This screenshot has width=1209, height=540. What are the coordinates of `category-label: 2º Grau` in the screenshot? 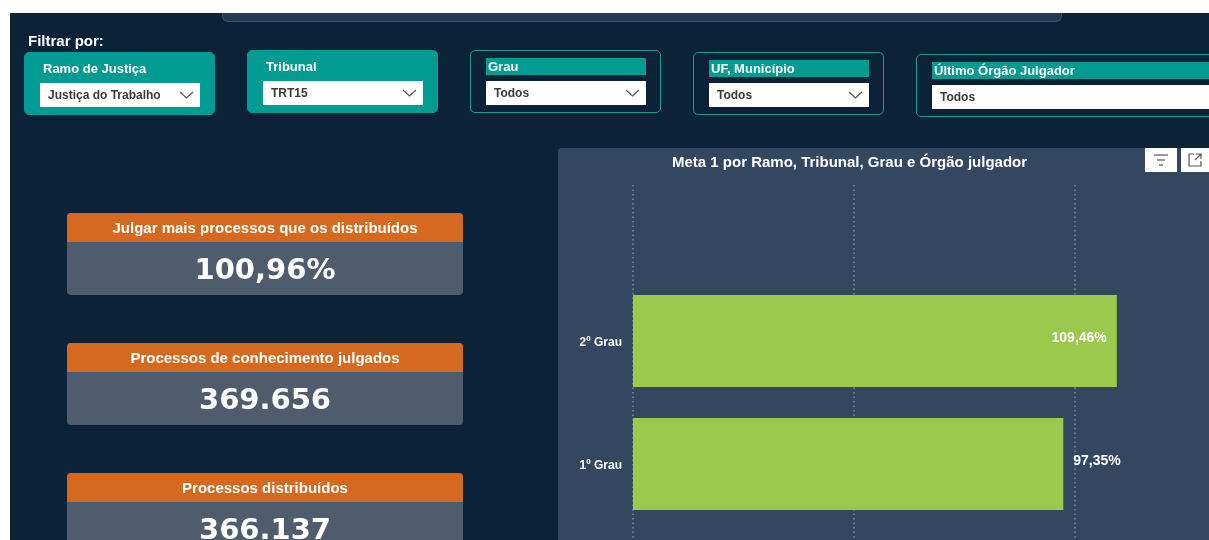 It's located at (600, 342).